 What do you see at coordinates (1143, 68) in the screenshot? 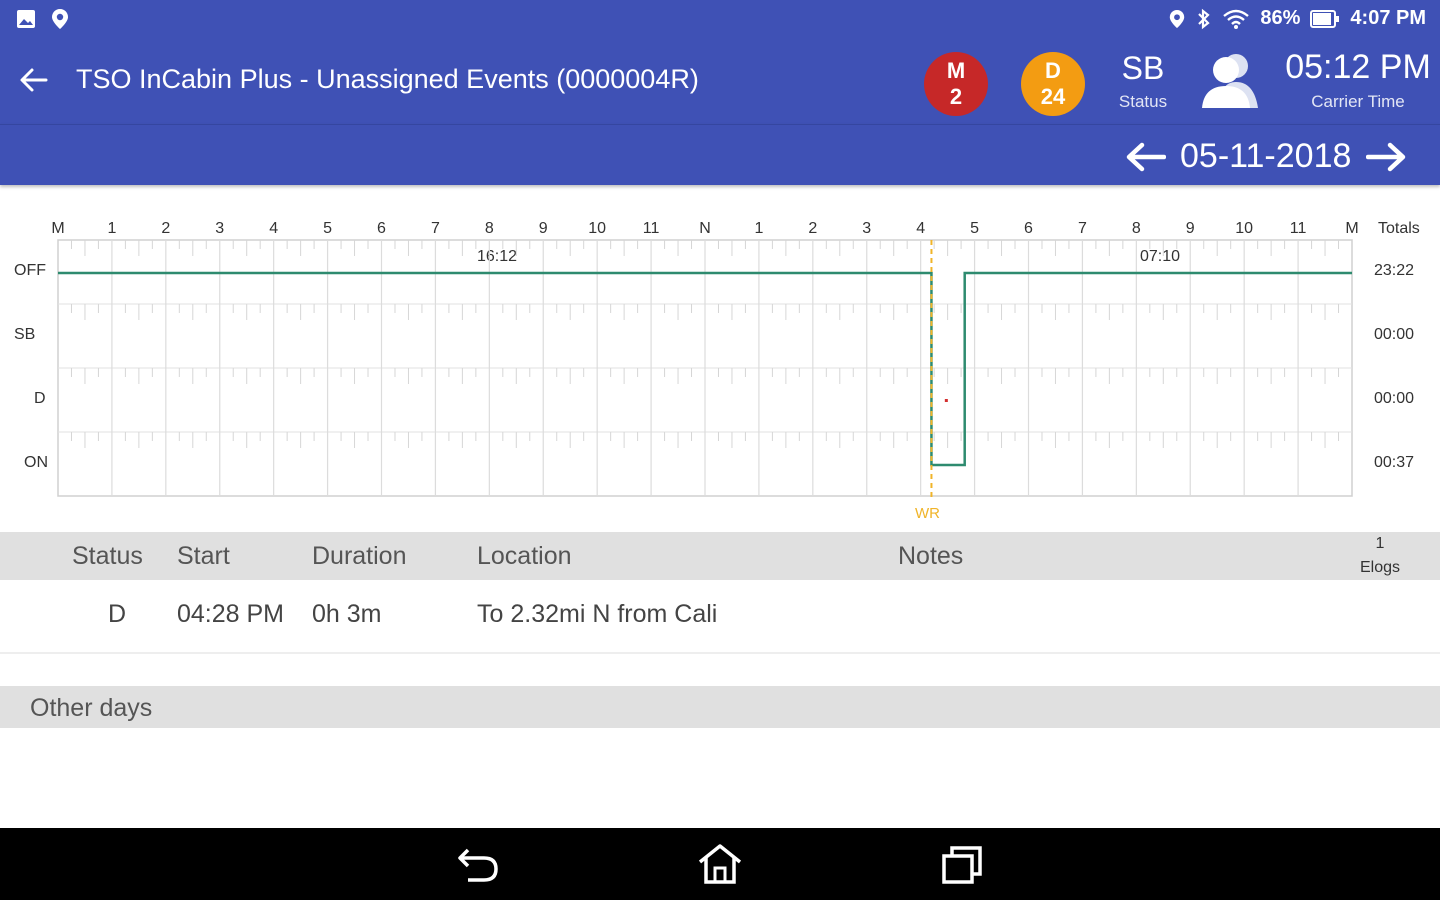
I see `duty-status-code: SB` at bounding box center [1143, 68].